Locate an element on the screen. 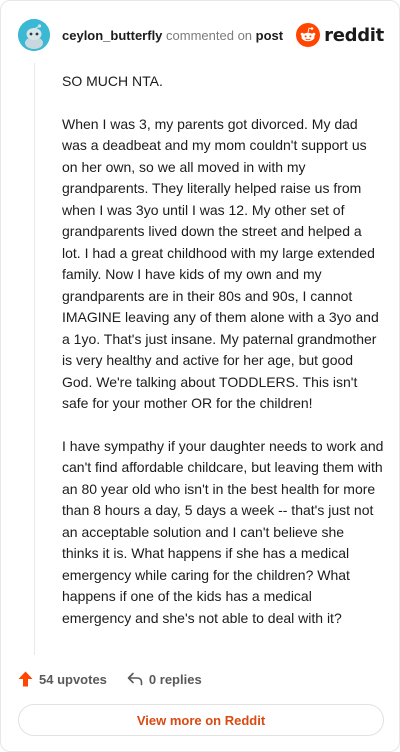 The width and height of the screenshot is (400, 752). upvote-count: 54 upvotes is located at coordinates (73, 679).